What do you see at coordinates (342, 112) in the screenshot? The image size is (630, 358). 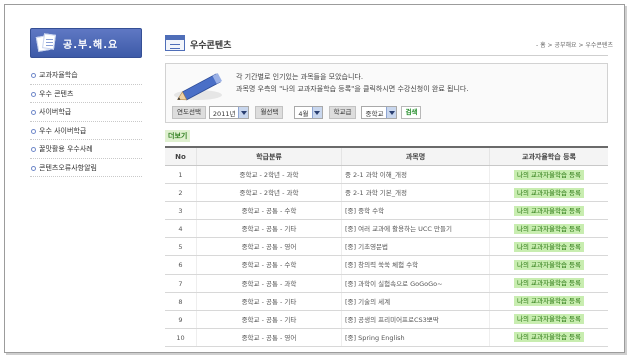 I see `school-level-label: 학교급` at bounding box center [342, 112].